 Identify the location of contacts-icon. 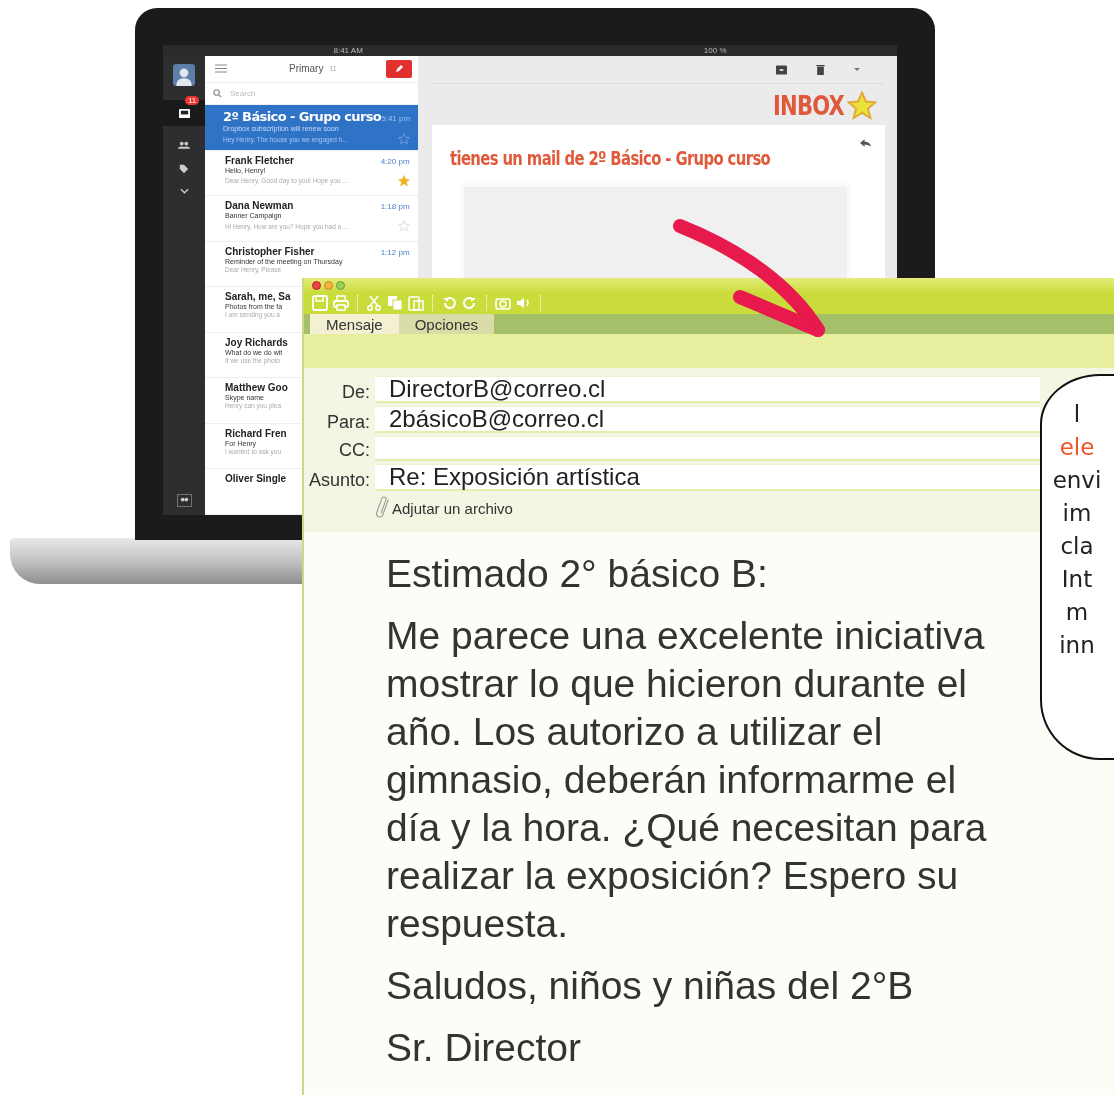
(184, 500).